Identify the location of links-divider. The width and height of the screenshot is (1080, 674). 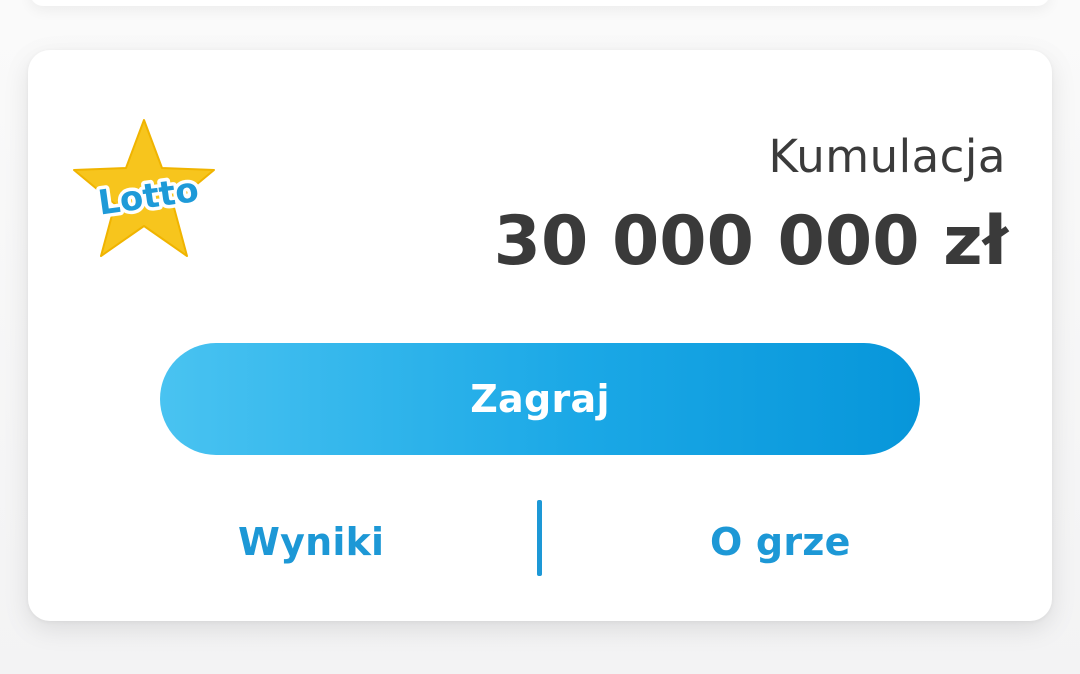
(539, 538).